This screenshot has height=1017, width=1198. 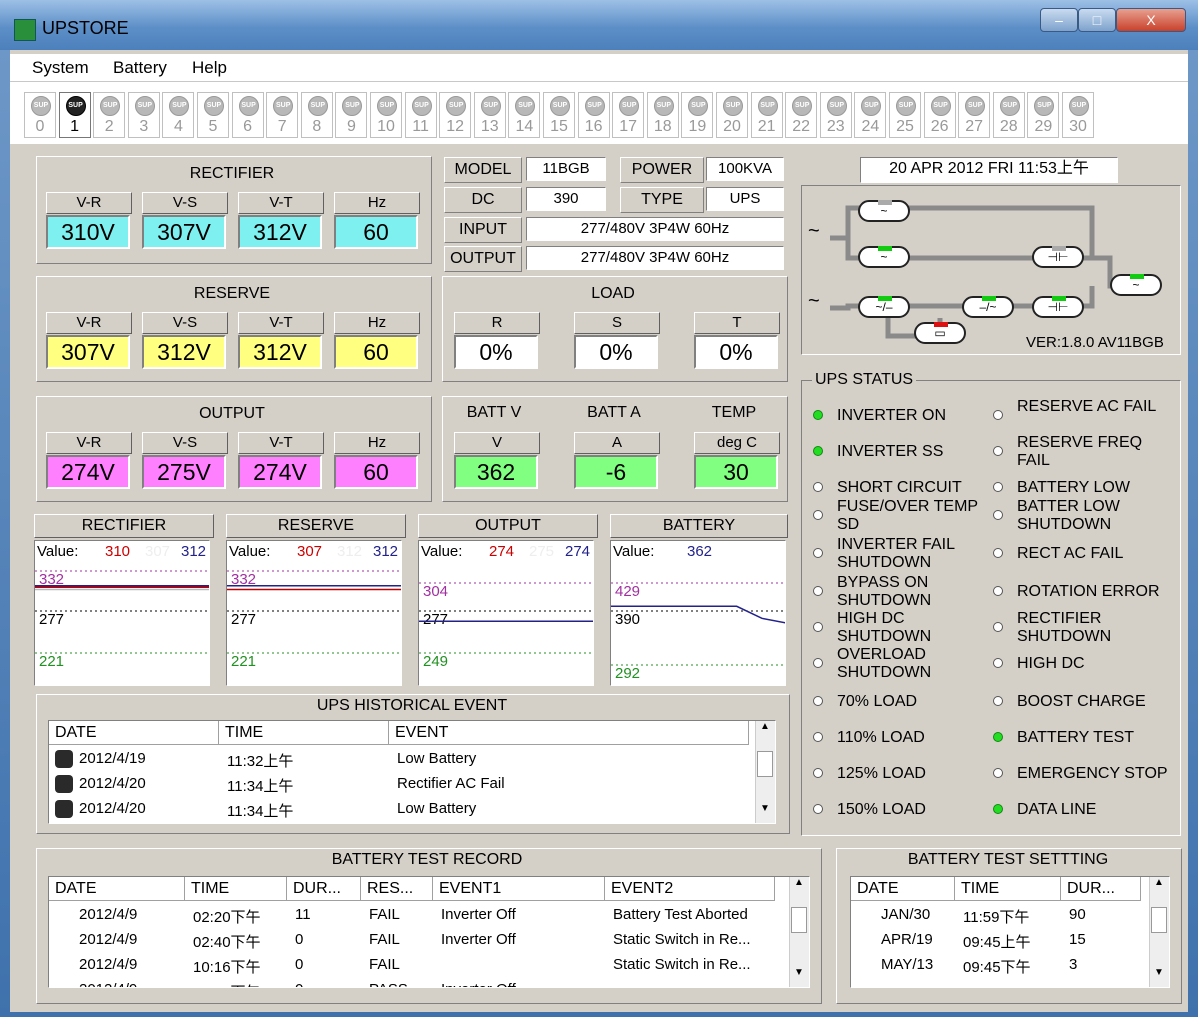 I want to click on ups-unit-button-3: SUP 3, so click(x=143, y=115).